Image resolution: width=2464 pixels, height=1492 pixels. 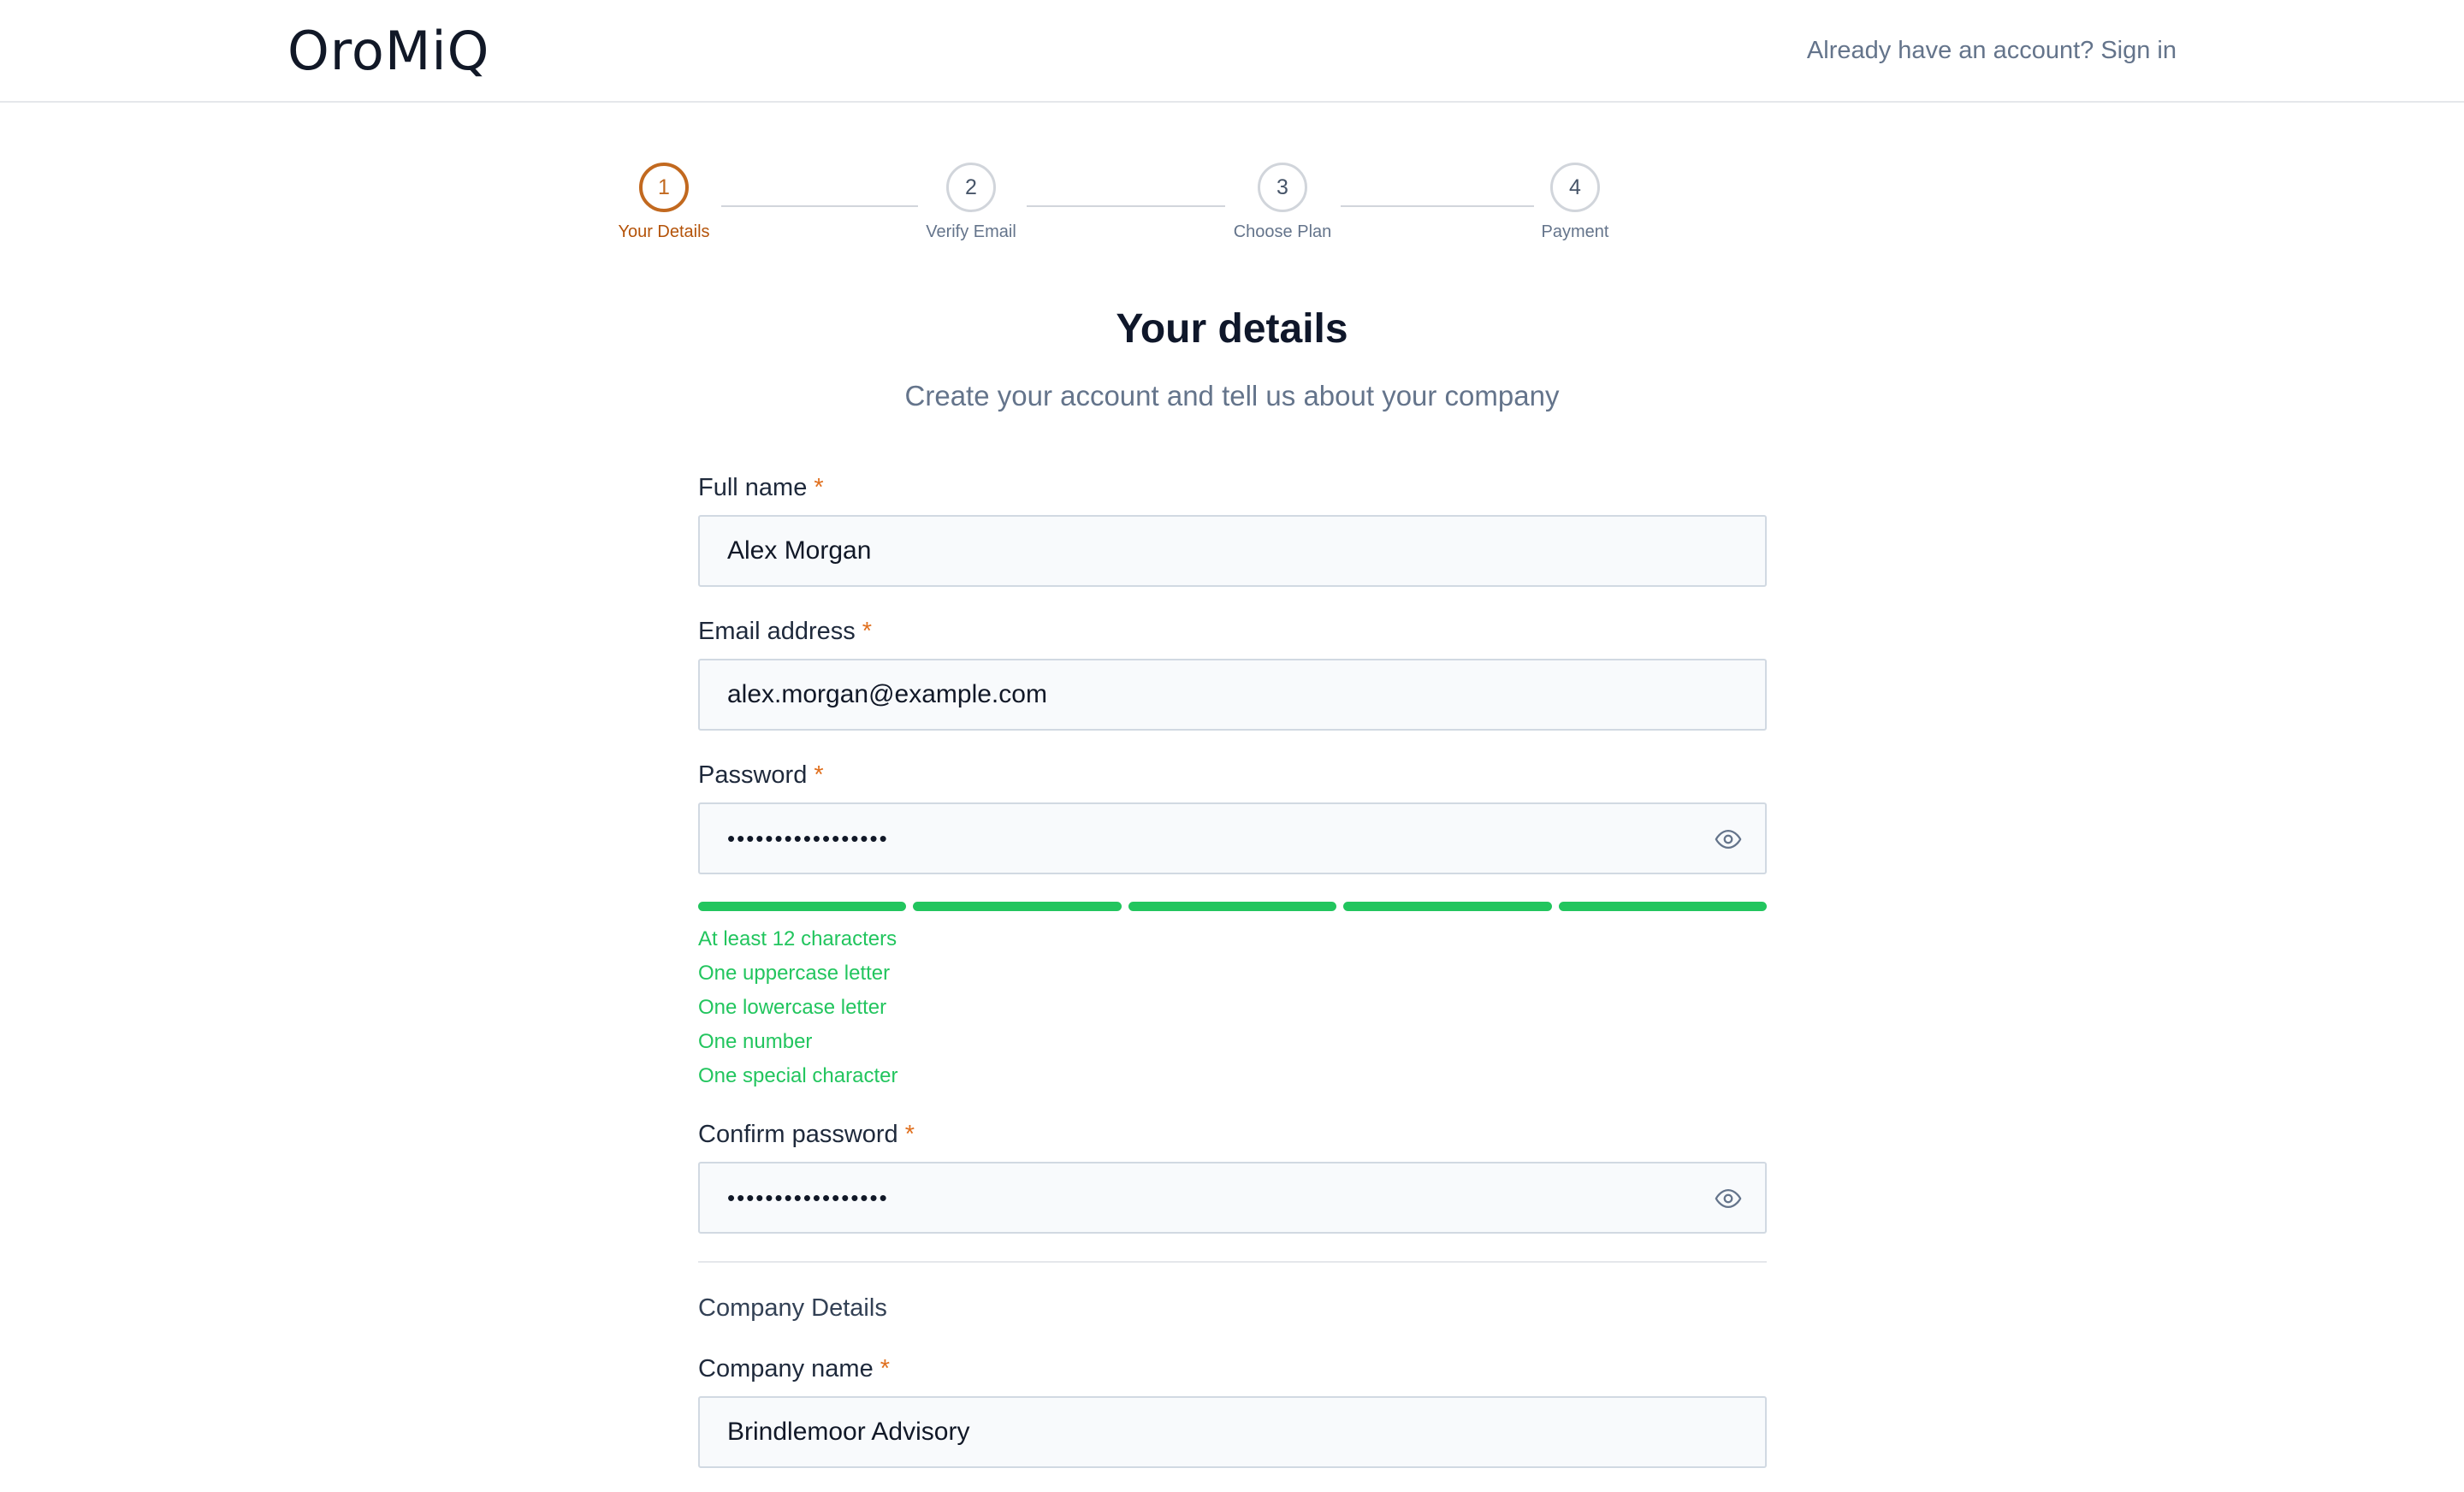 I want to click on email-input: alex.morgan@example.com, so click(x=1232, y=695).